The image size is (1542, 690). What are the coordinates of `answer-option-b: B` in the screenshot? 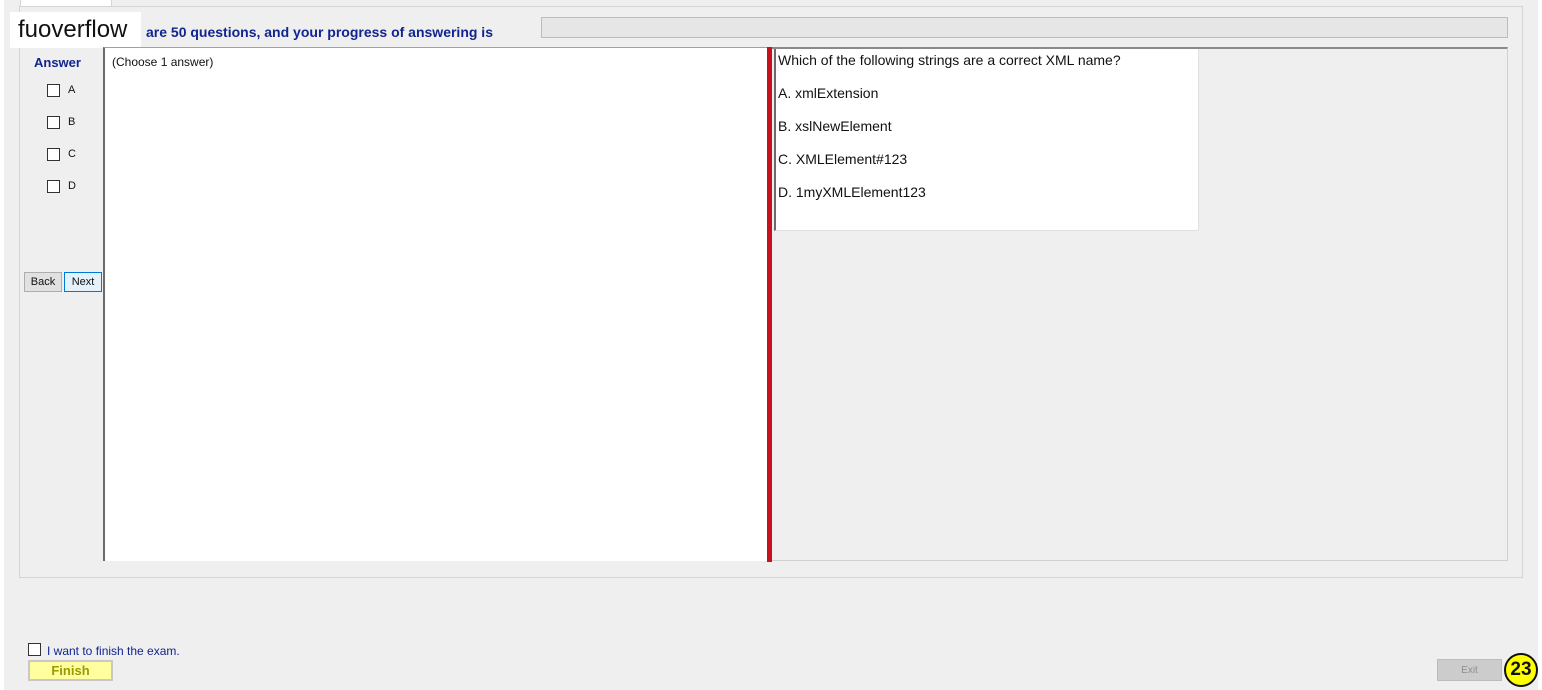 It's located at (61, 122).